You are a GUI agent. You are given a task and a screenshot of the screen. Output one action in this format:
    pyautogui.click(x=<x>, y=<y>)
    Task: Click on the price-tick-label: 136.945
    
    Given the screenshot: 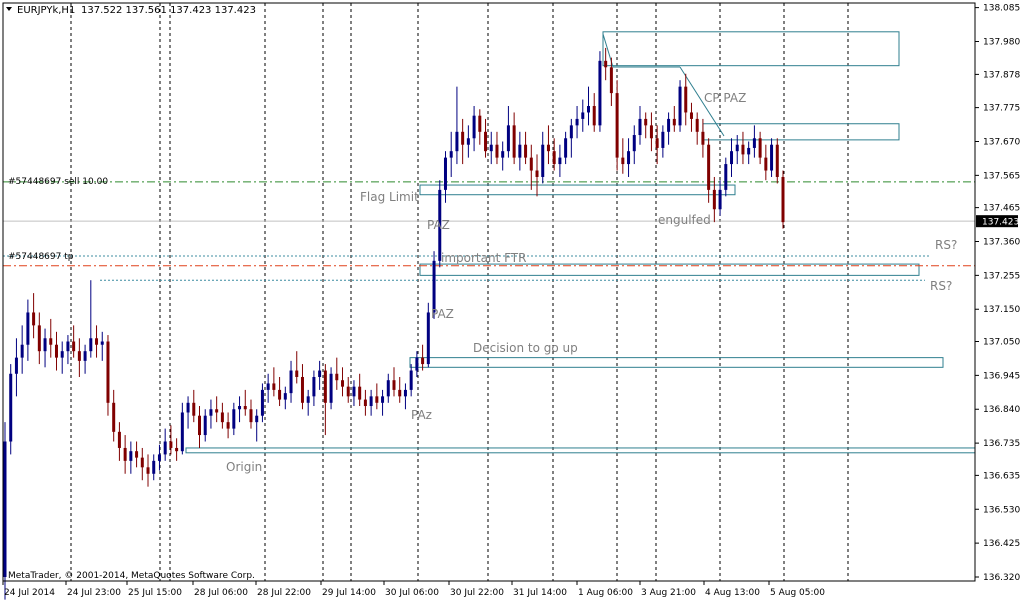 What is the action you would take?
    pyautogui.click(x=1001, y=376)
    